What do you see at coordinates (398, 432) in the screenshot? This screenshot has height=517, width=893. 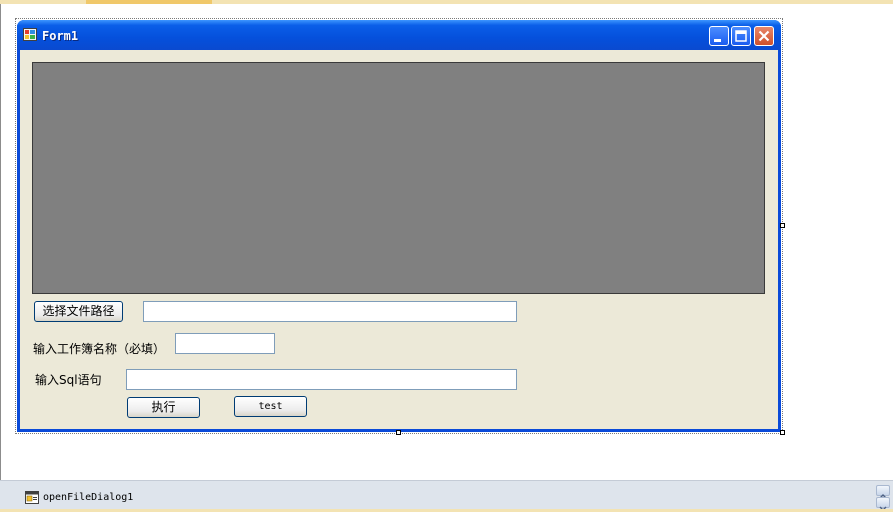 I see `resize-handle-bottom` at bounding box center [398, 432].